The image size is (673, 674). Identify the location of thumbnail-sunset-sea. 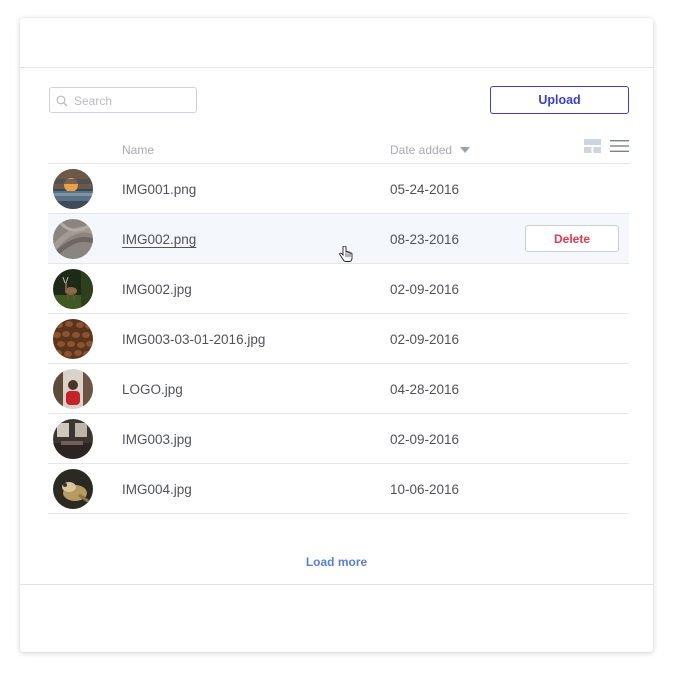
(73, 189).